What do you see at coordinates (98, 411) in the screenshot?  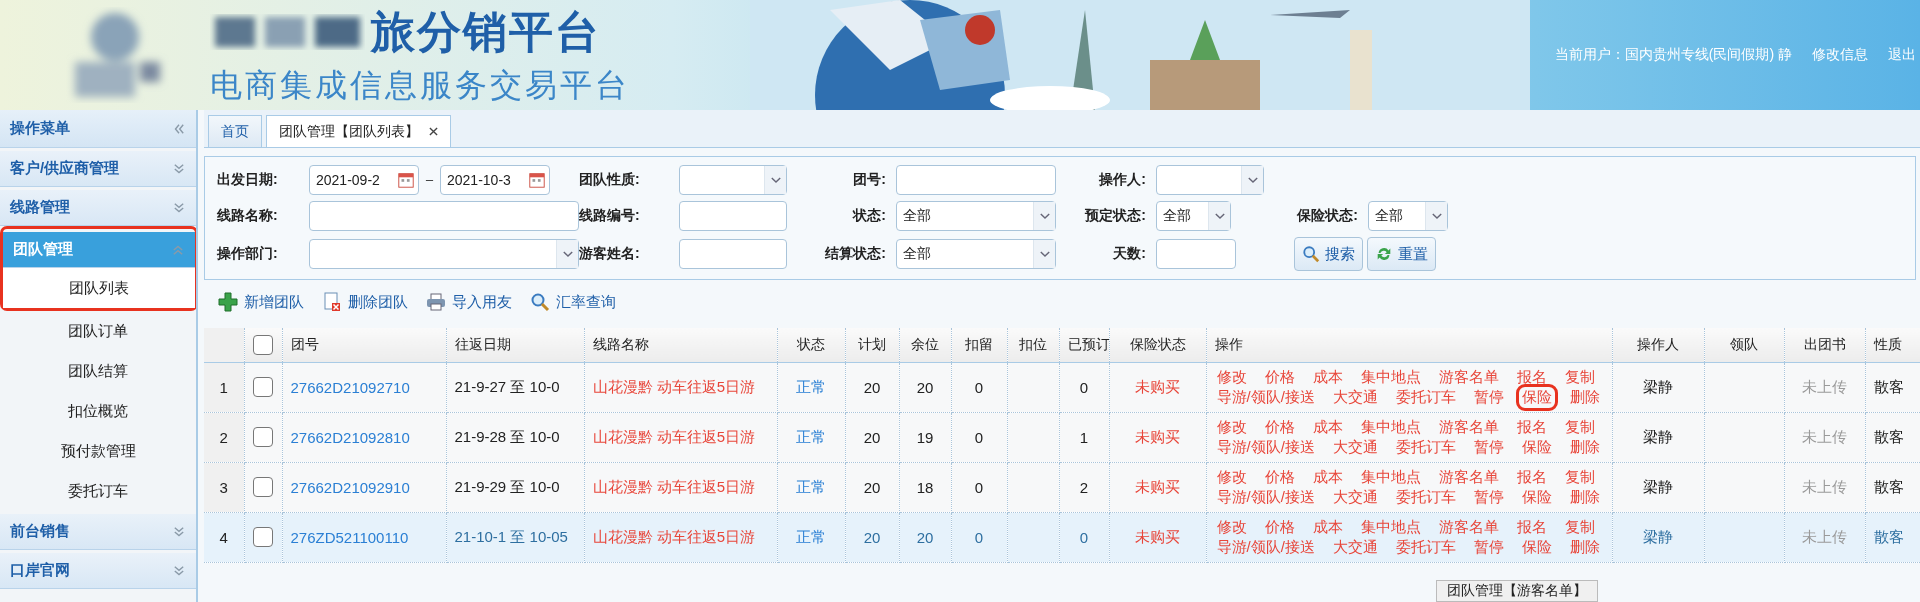 I see `menu-item: 扣位概览` at bounding box center [98, 411].